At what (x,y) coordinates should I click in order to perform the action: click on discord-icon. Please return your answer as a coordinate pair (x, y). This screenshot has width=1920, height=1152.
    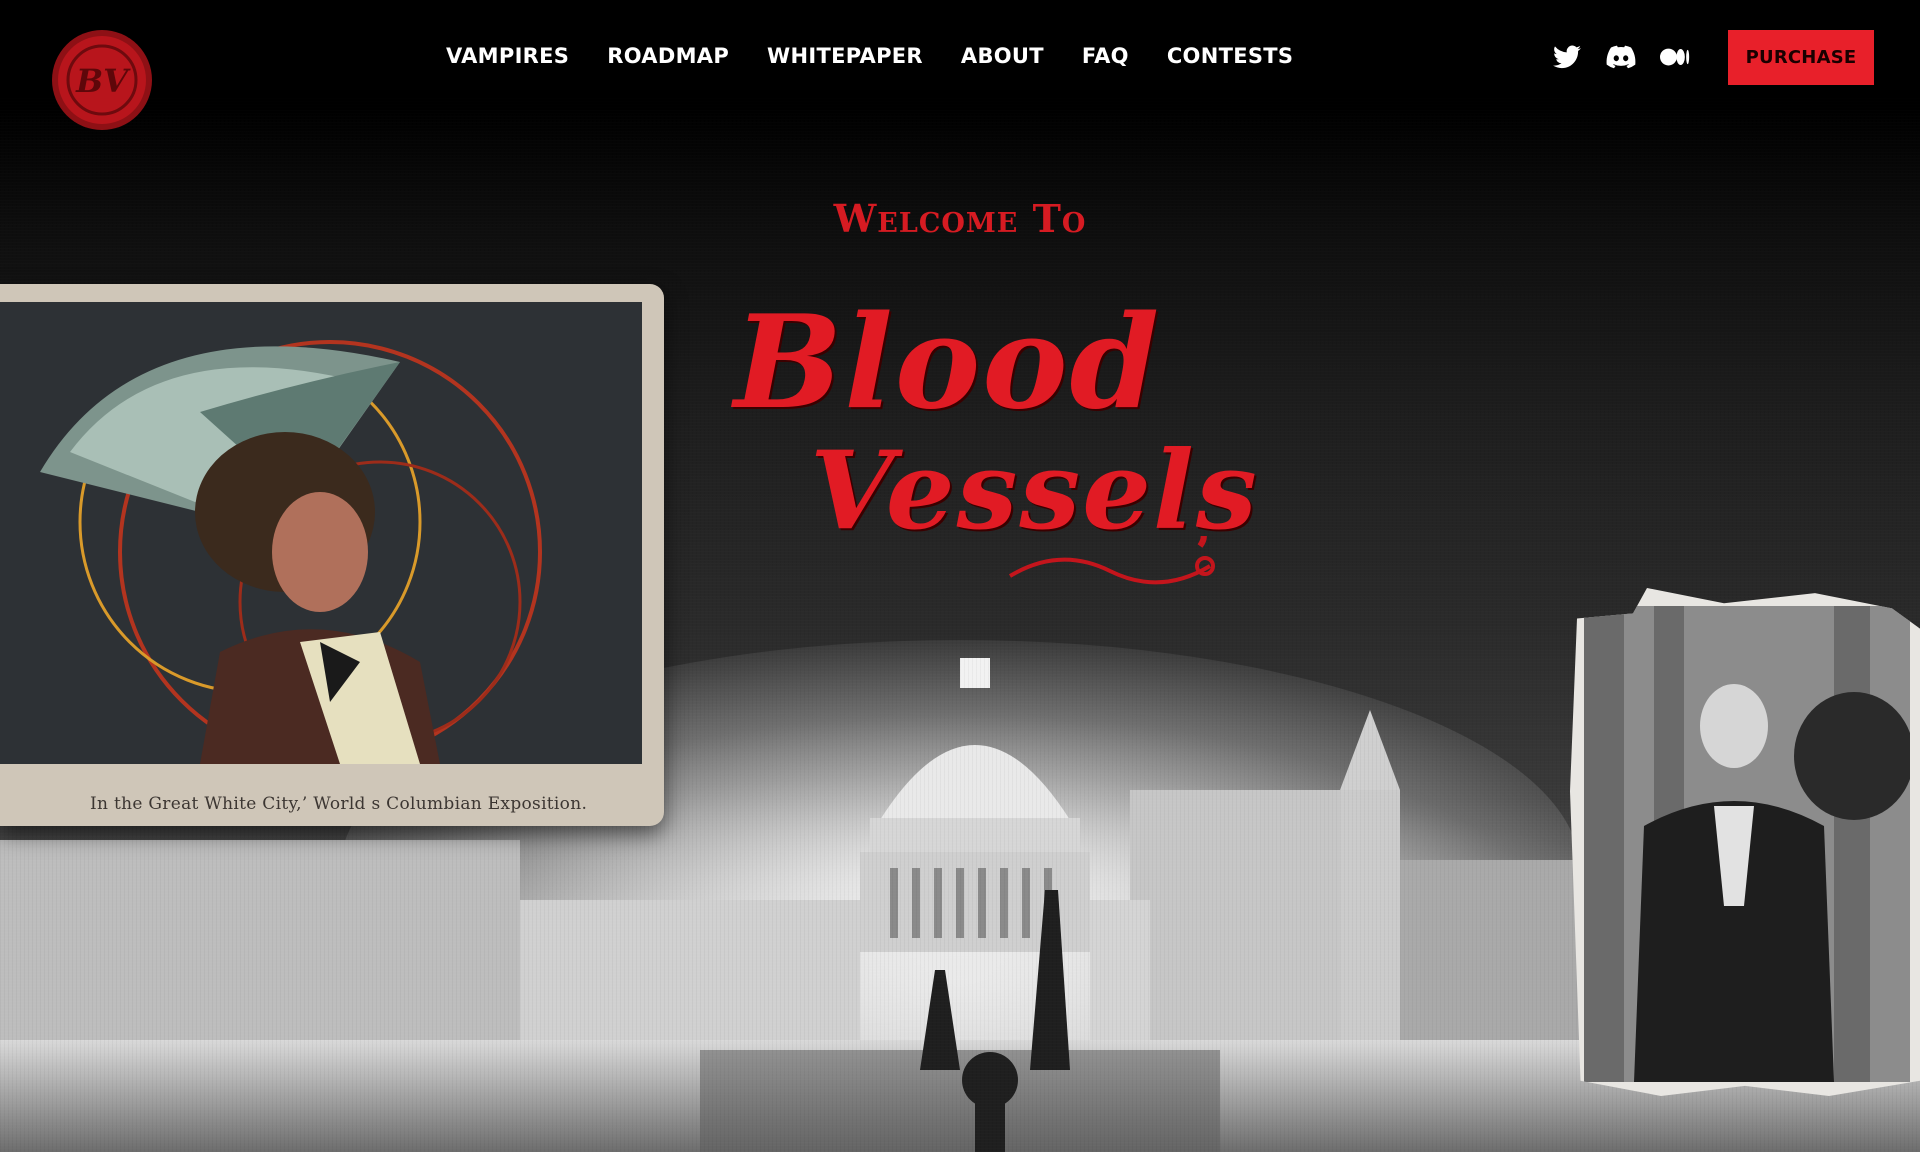
    Looking at the image, I should click on (1621, 57).